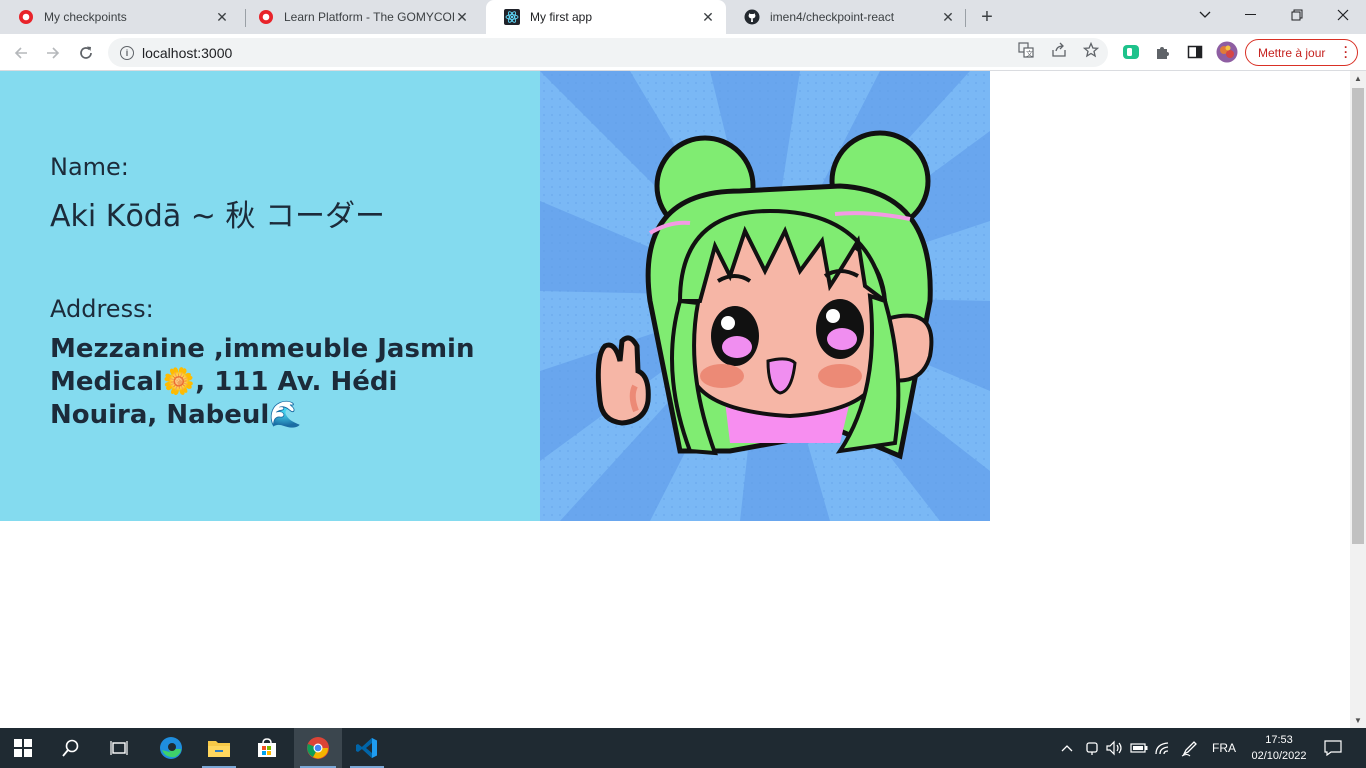  I want to click on task-view-icon, so click(119, 748).